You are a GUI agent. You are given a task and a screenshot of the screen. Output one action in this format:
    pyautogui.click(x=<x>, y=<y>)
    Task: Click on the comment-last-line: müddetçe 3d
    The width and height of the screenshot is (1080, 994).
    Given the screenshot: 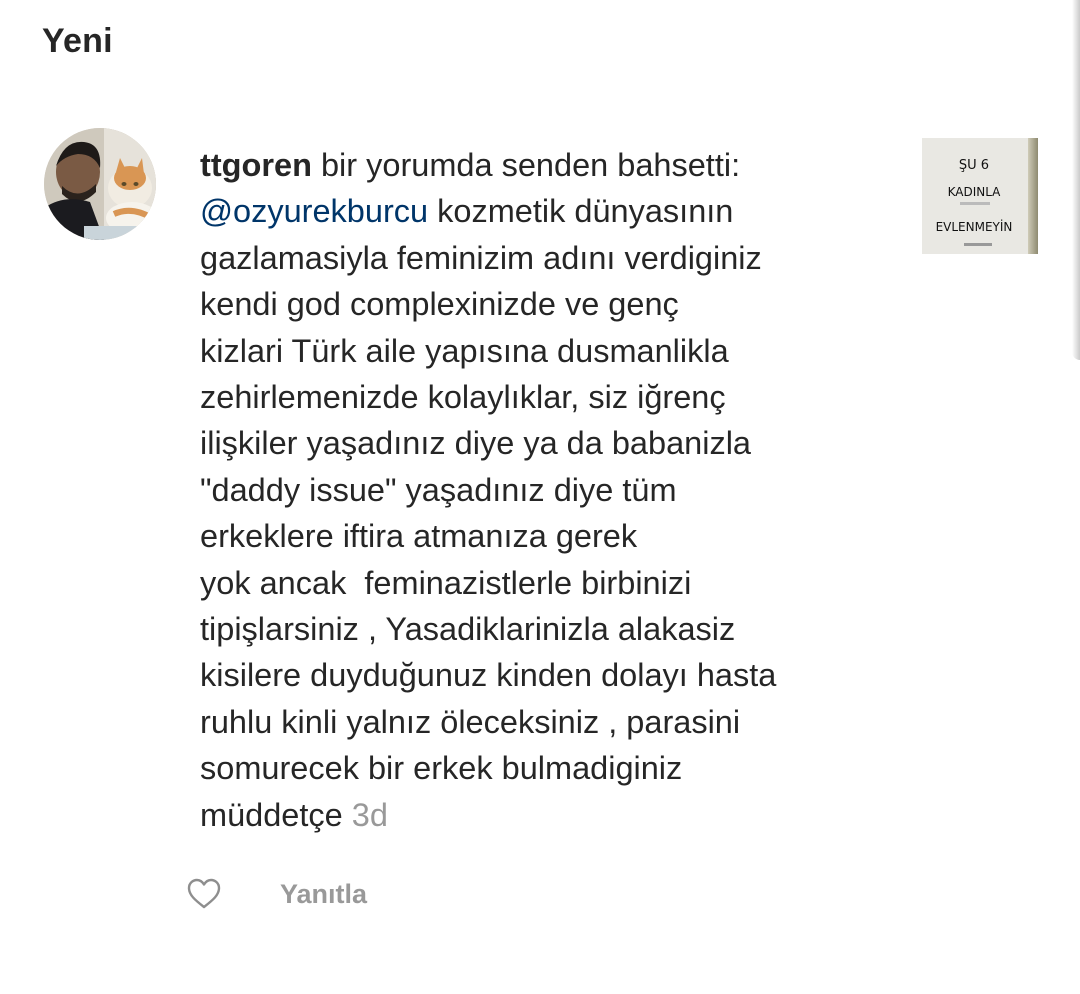 What is the action you would take?
    pyautogui.click(x=550, y=815)
    